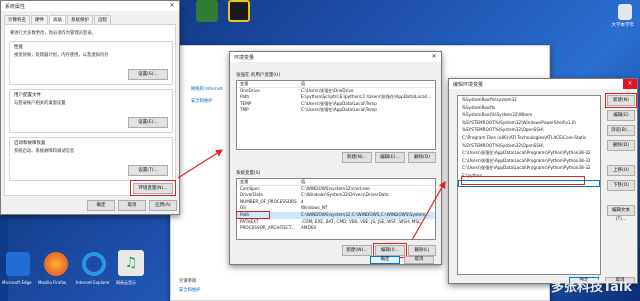  Describe the element at coordinates (428, 210) in the screenshot. I see `arrow-to-edit-window` at that location.